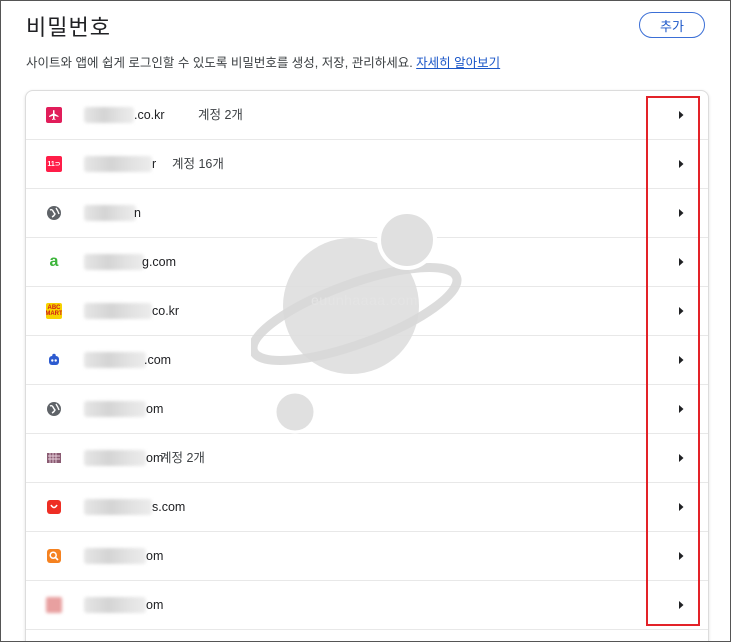 This screenshot has width=731, height=642. Describe the element at coordinates (54, 556) in the screenshot. I see `search-icon` at that location.